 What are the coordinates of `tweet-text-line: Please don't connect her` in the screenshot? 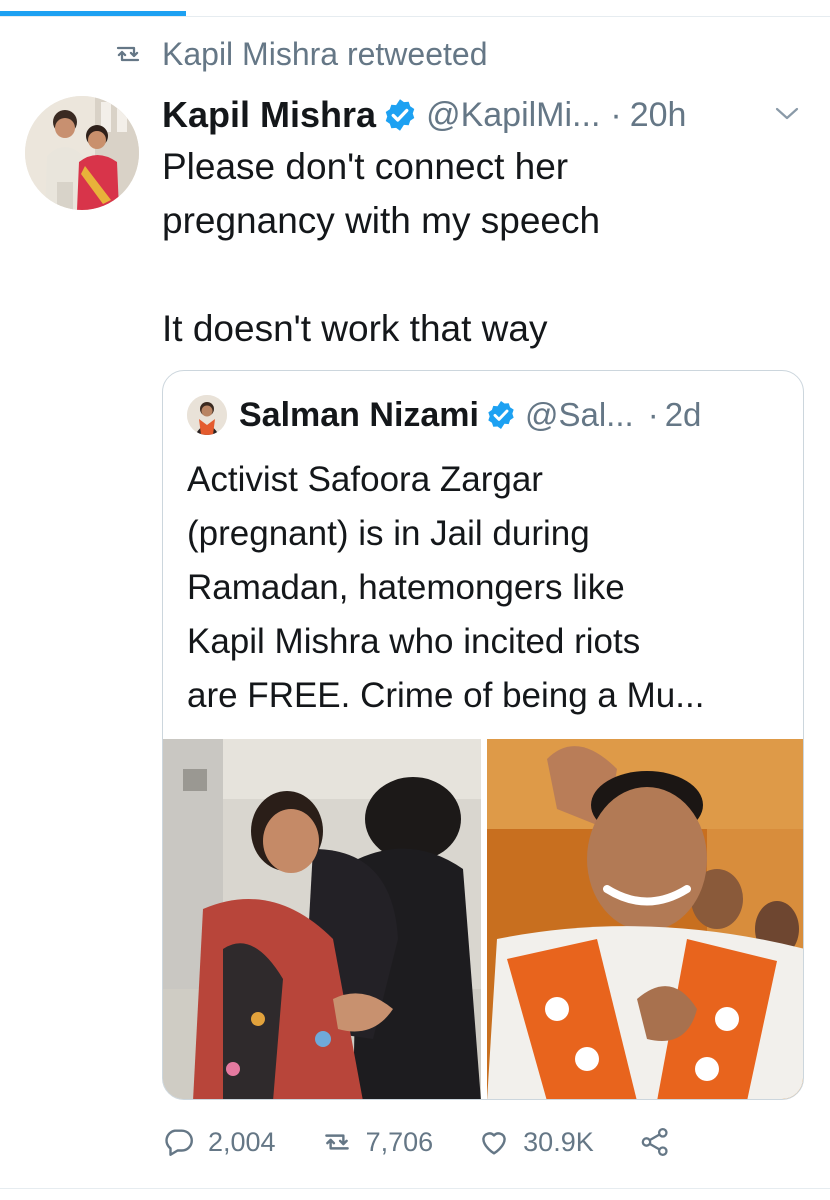 It's located at (365, 166).